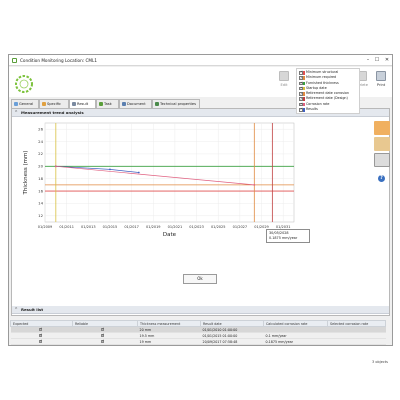  Describe the element at coordinates (232, 341) in the screenshot. I see `date-cell: 20/09/2017 07:58:48` at that location.